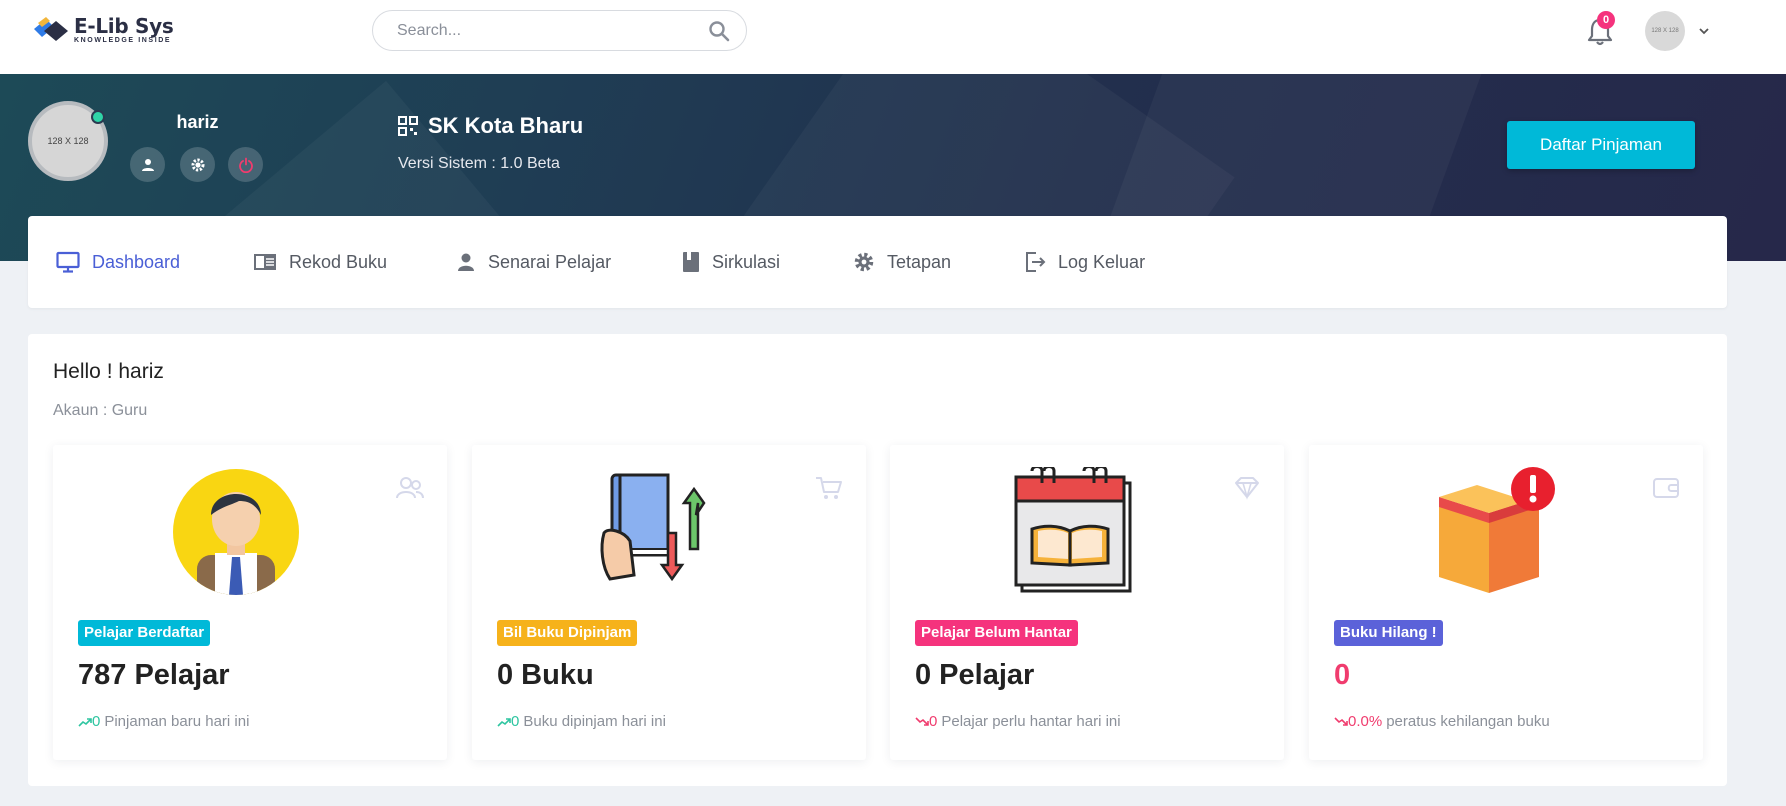 This screenshot has width=1786, height=806. I want to click on menu-item-rekod-buku: Rekod Buku, so click(320, 262).